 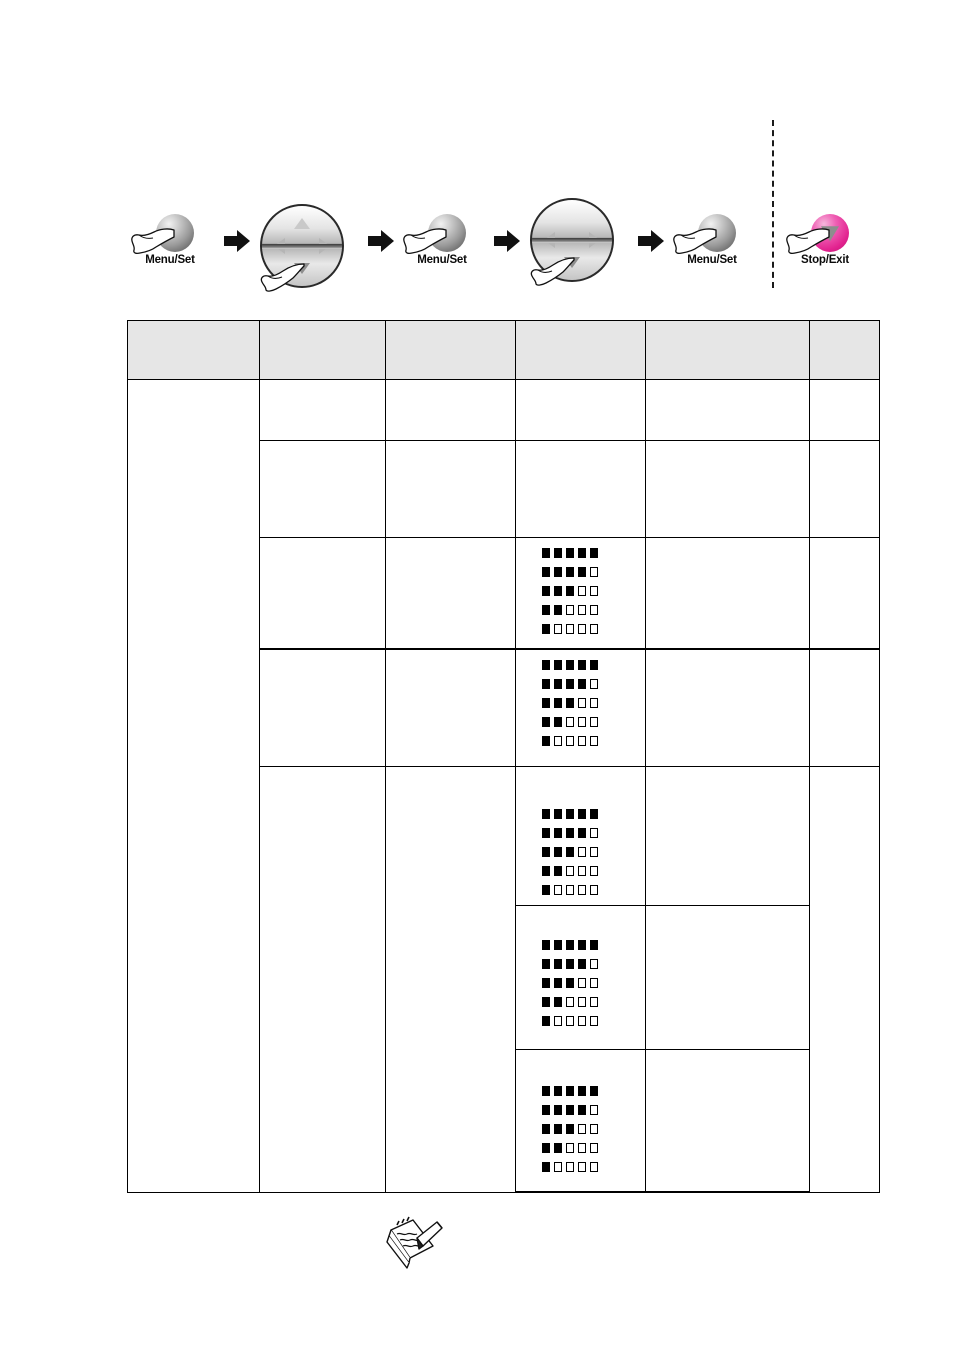 I want to click on flow-step-menu-set-2: Menu/Set, so click(x=442, y=245).